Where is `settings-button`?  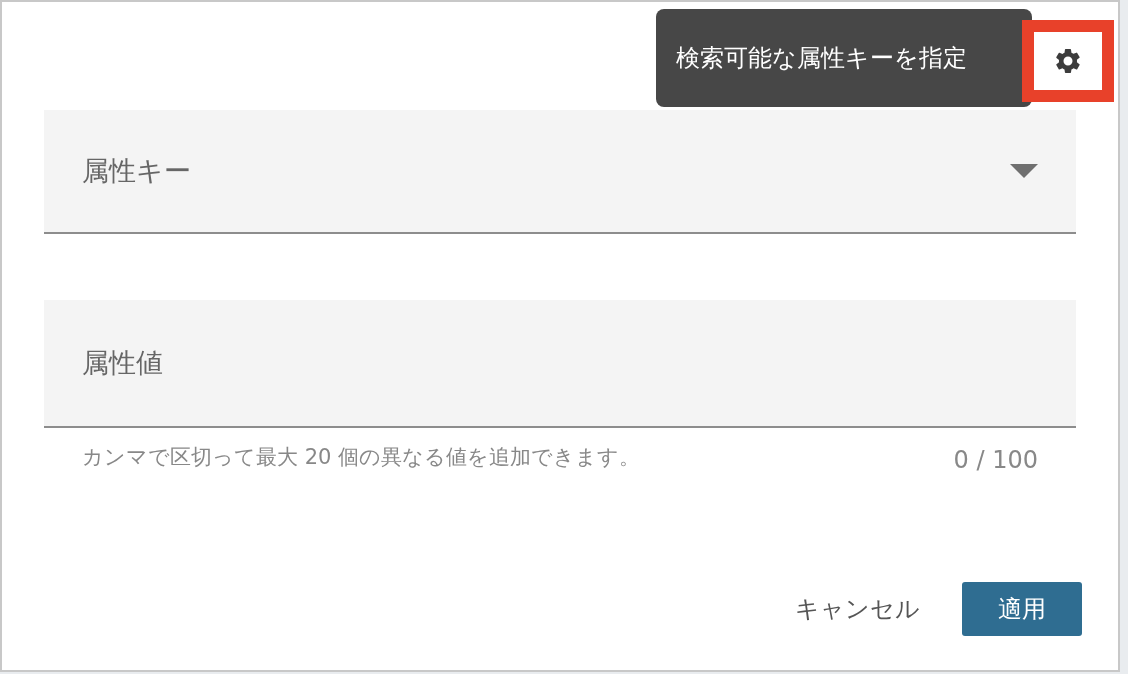 settings-button is located at coordinates (1068, 61).